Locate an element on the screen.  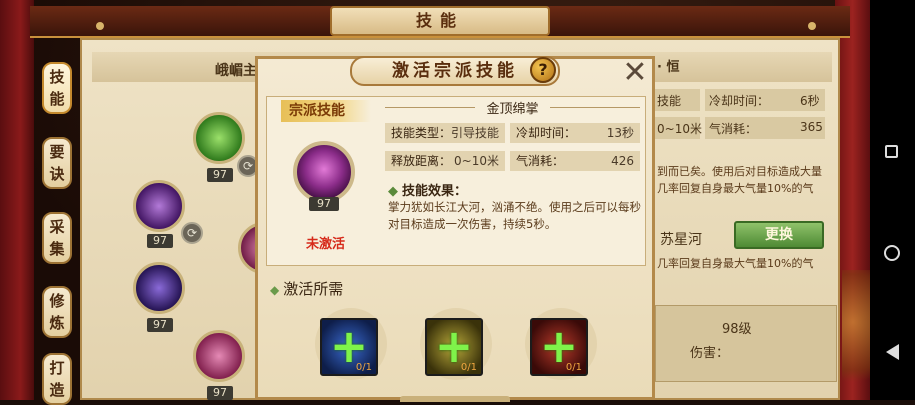
tab-skills: 技能 is located at coordinates (57, 88).